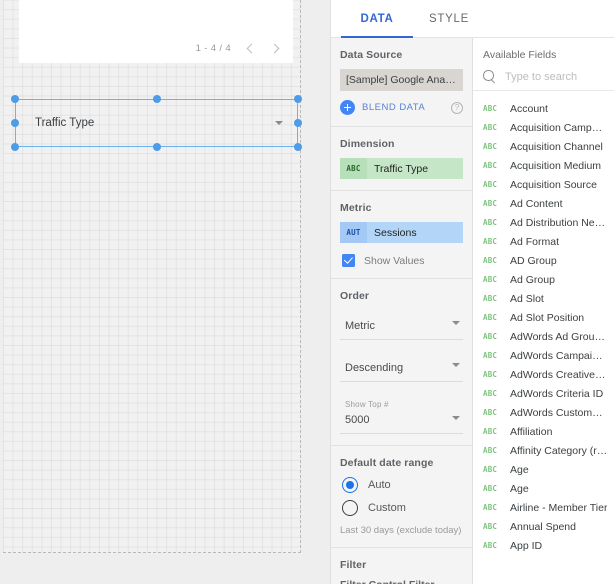 Image resolution: width=614 pixels, height=584 pixels. Describe the element at coordinates (543, 545) in the screenshot. I see `field-list-item: ABC App ID` at that location.